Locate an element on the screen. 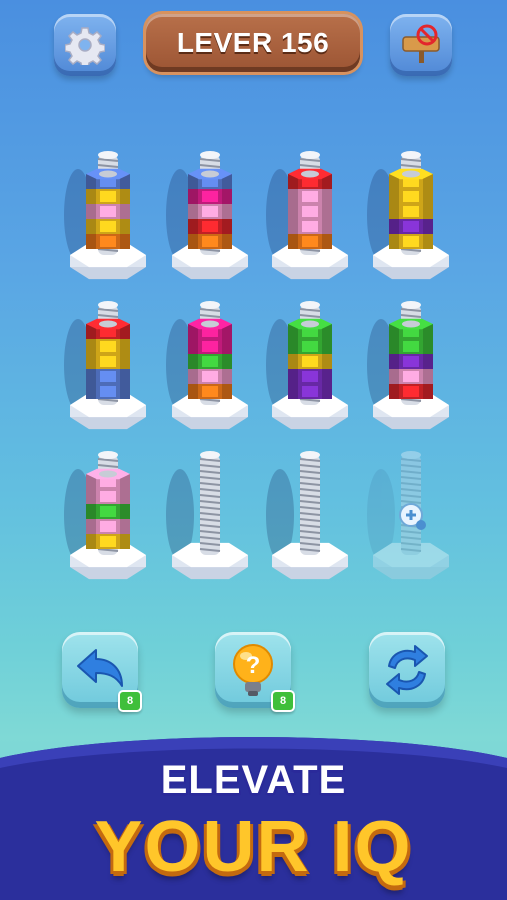 The image size is (507, 900). nut-red is located at coordinates (411, 391).